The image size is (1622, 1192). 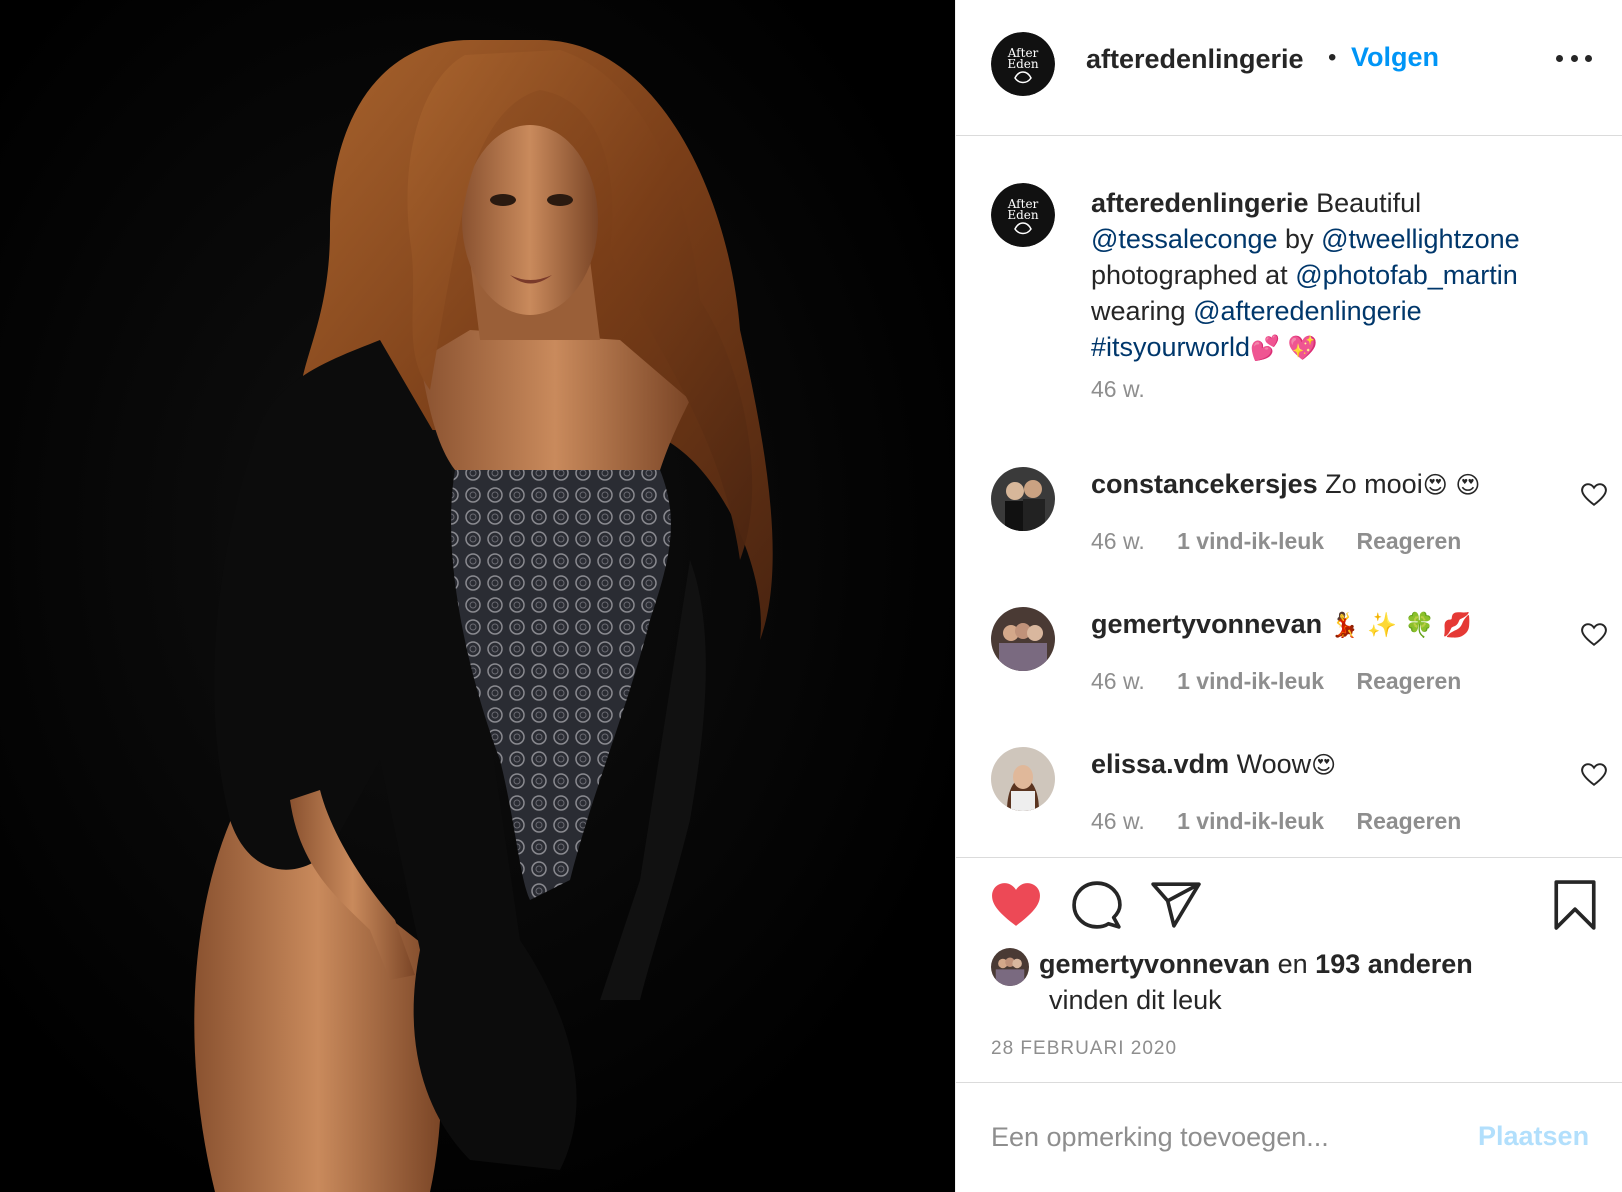 I want to click on add-comment-bar: Plaatsen, so click(x=1289, y=1137).